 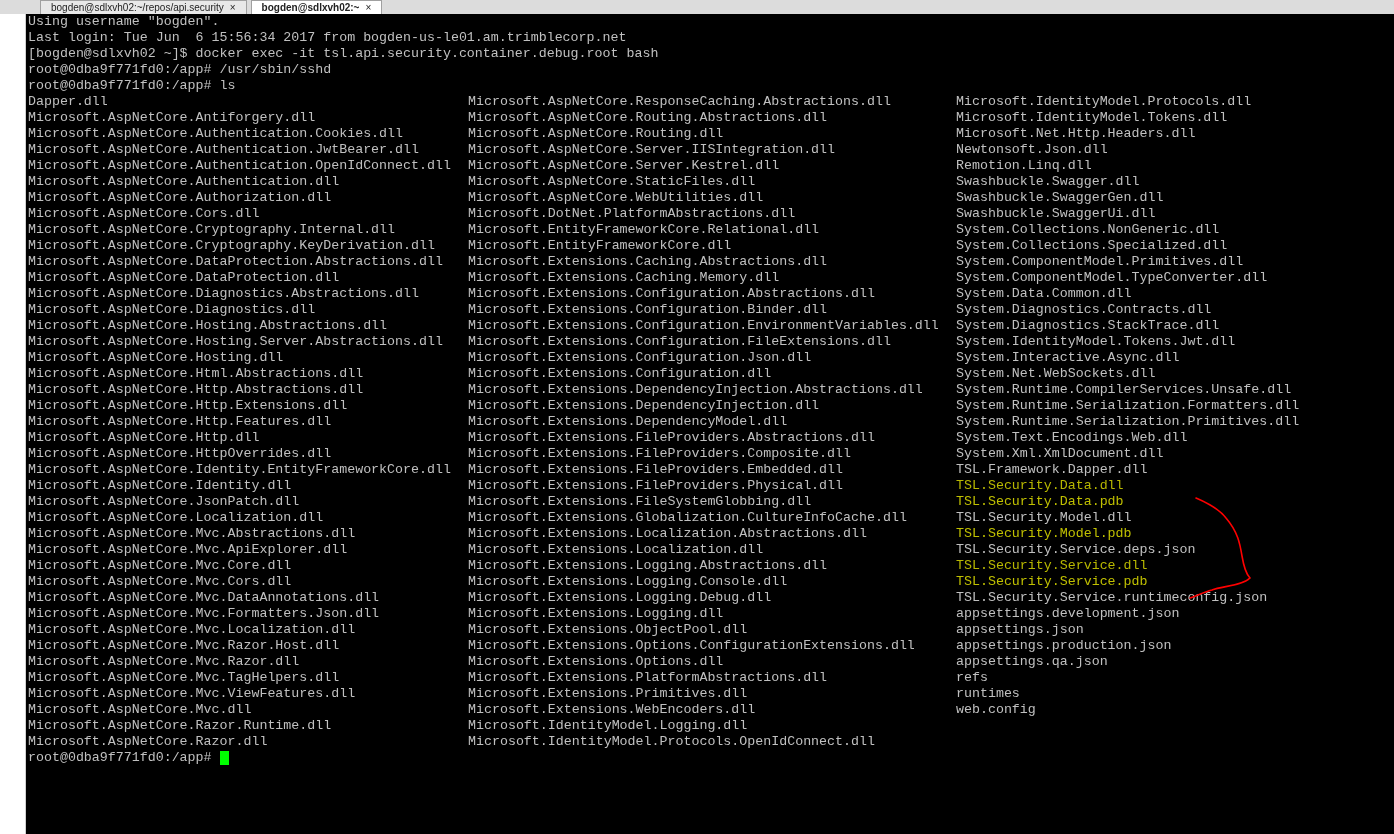 I want to click on file-name: Microsoft.Extensions.Logging.Console.dll, so click(x=628, y=582).